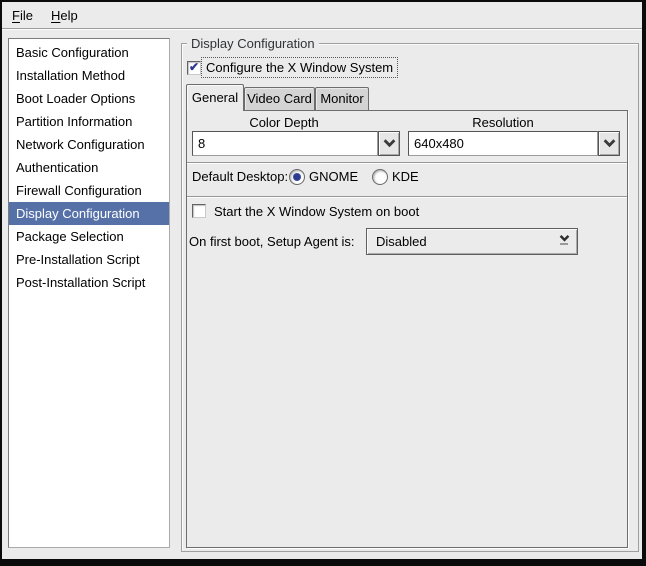  Describe the element at coordinates (279, 98) in the screenshot. I see `tab-video-card: Video Card` at that location.